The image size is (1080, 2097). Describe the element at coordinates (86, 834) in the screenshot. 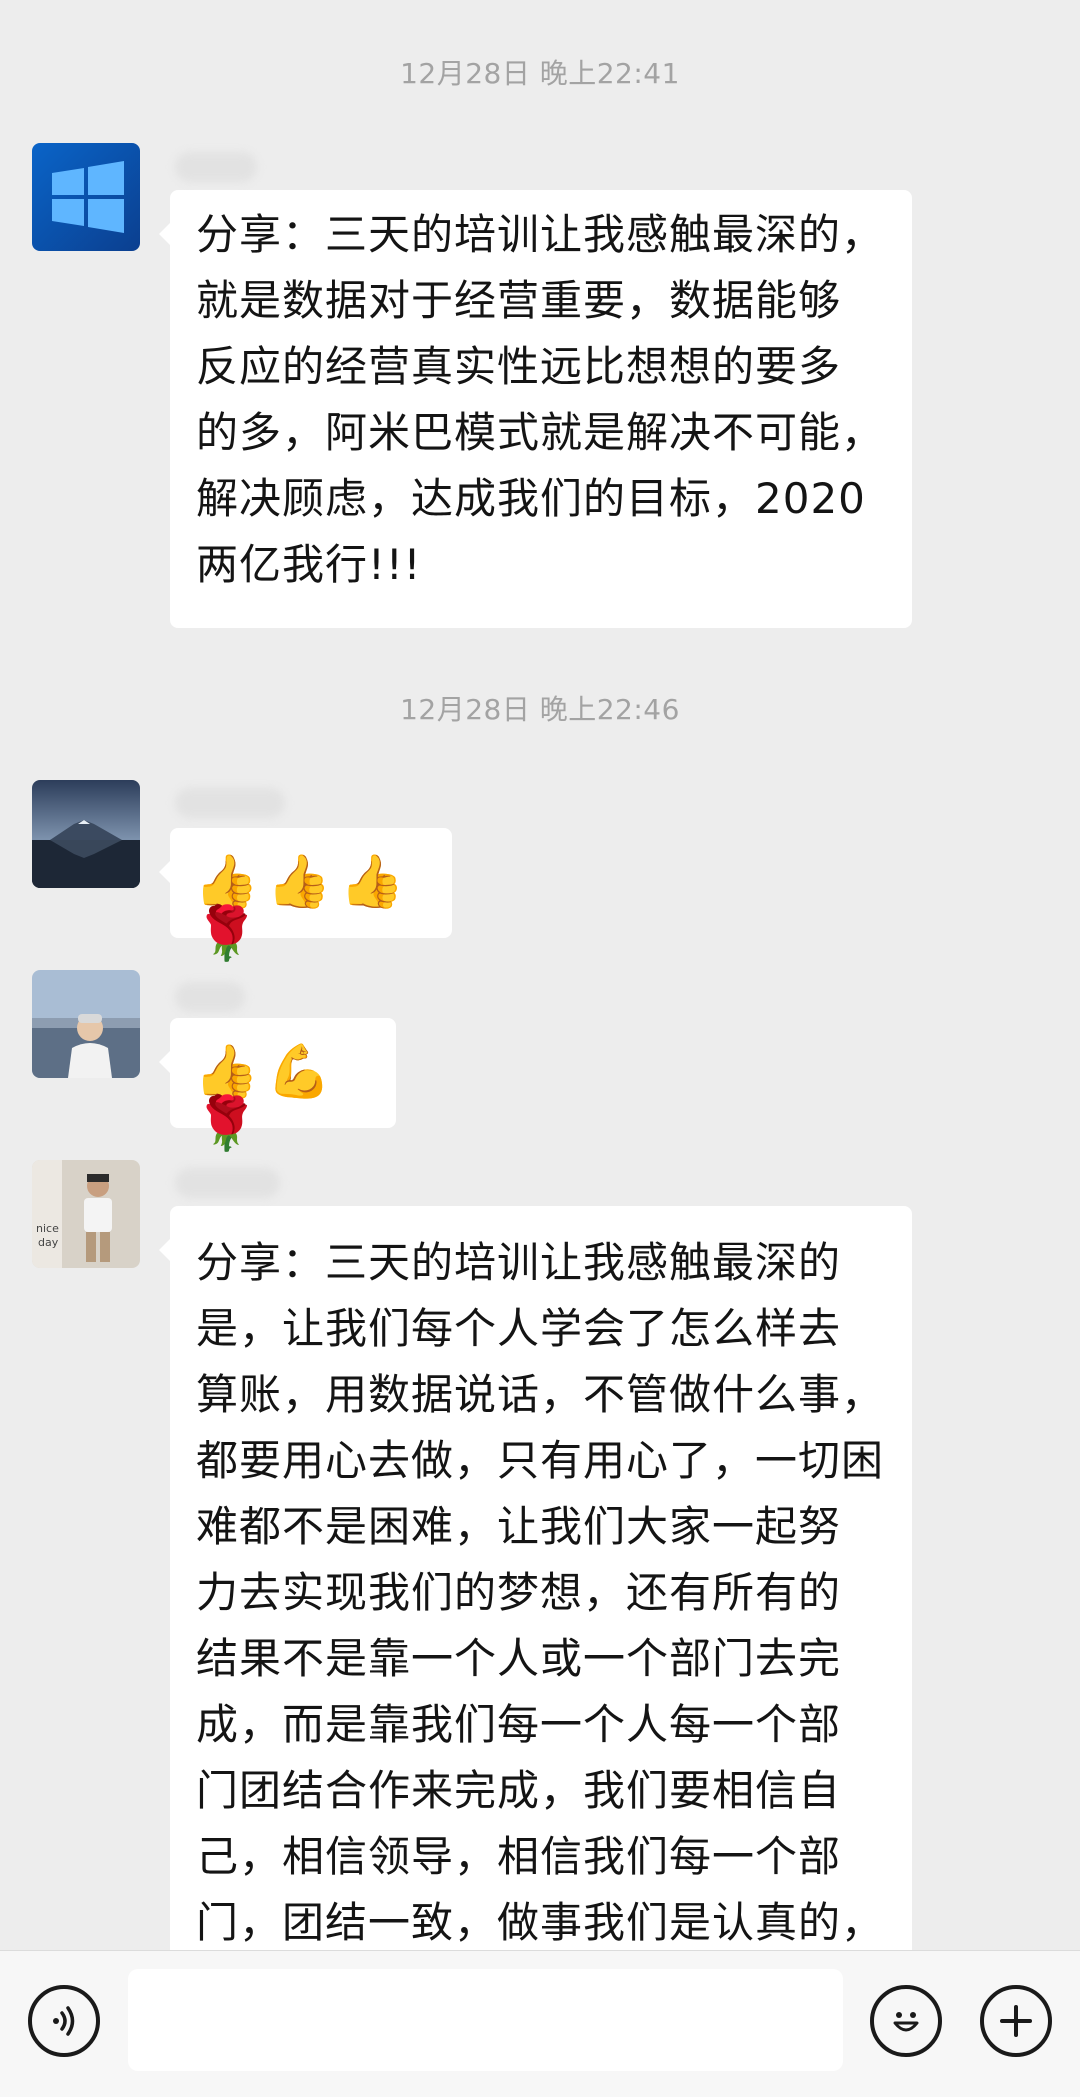

I see `avatar-mountain-lake` at that location.